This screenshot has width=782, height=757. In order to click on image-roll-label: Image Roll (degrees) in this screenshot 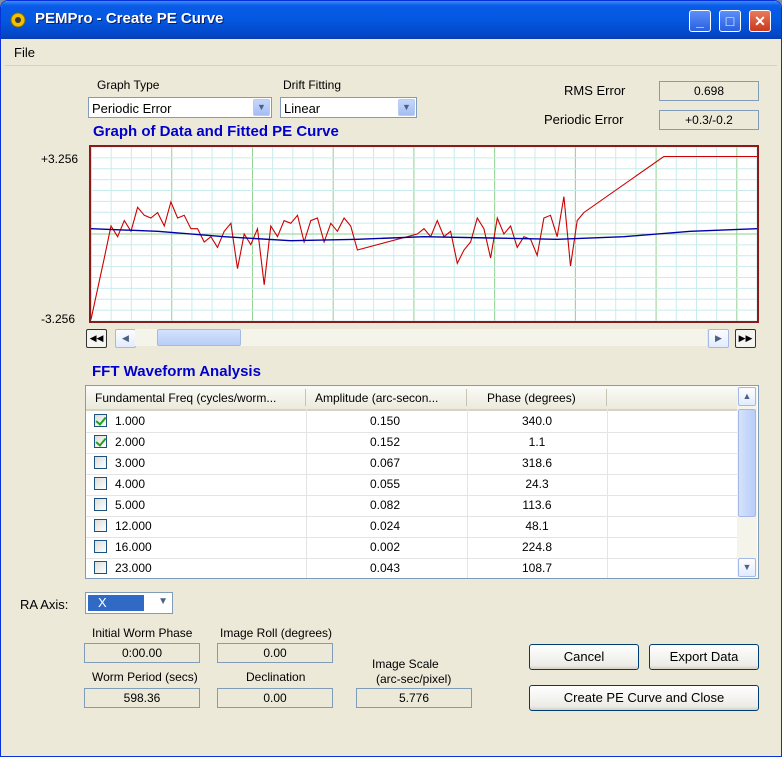, I will do `click(276, 633)`.